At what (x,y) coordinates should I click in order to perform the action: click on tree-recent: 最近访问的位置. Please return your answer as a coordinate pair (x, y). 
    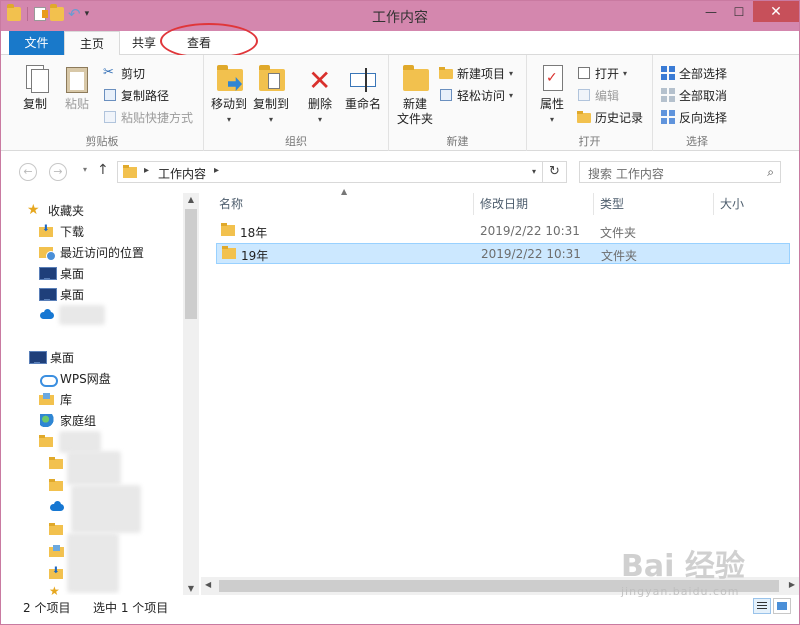
    Looking at the image, I should click on (91, 252).